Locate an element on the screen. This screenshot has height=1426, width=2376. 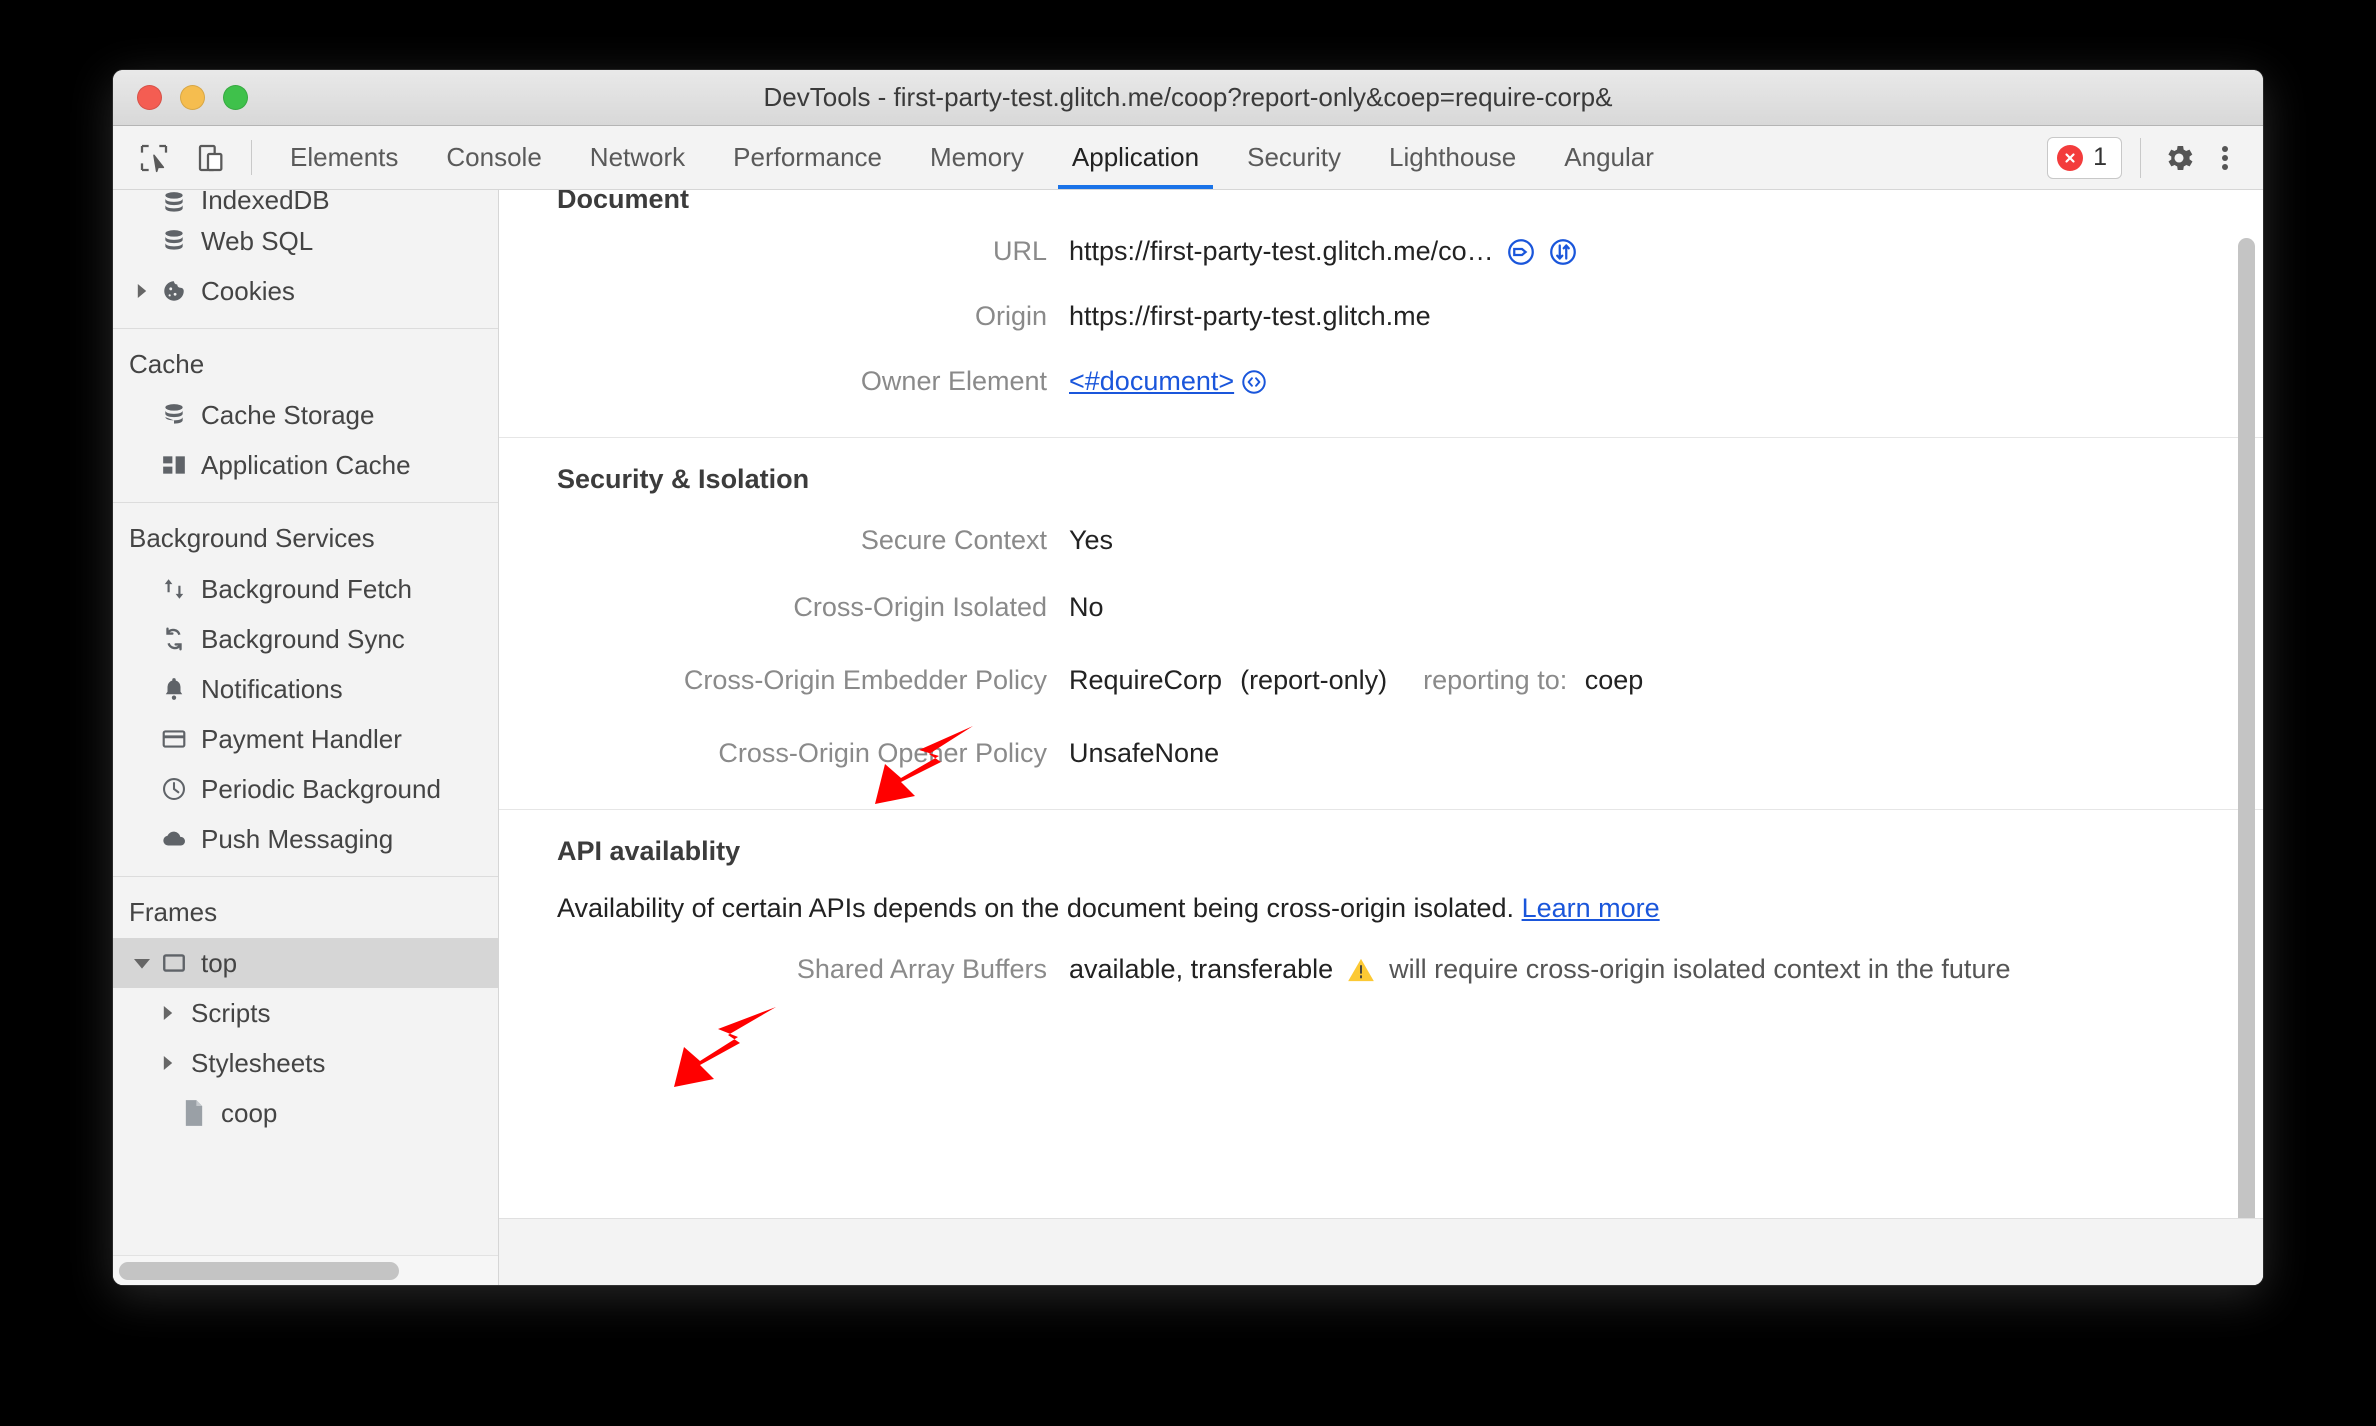
tab-label: Angular is located at coordinates (1609, 157).